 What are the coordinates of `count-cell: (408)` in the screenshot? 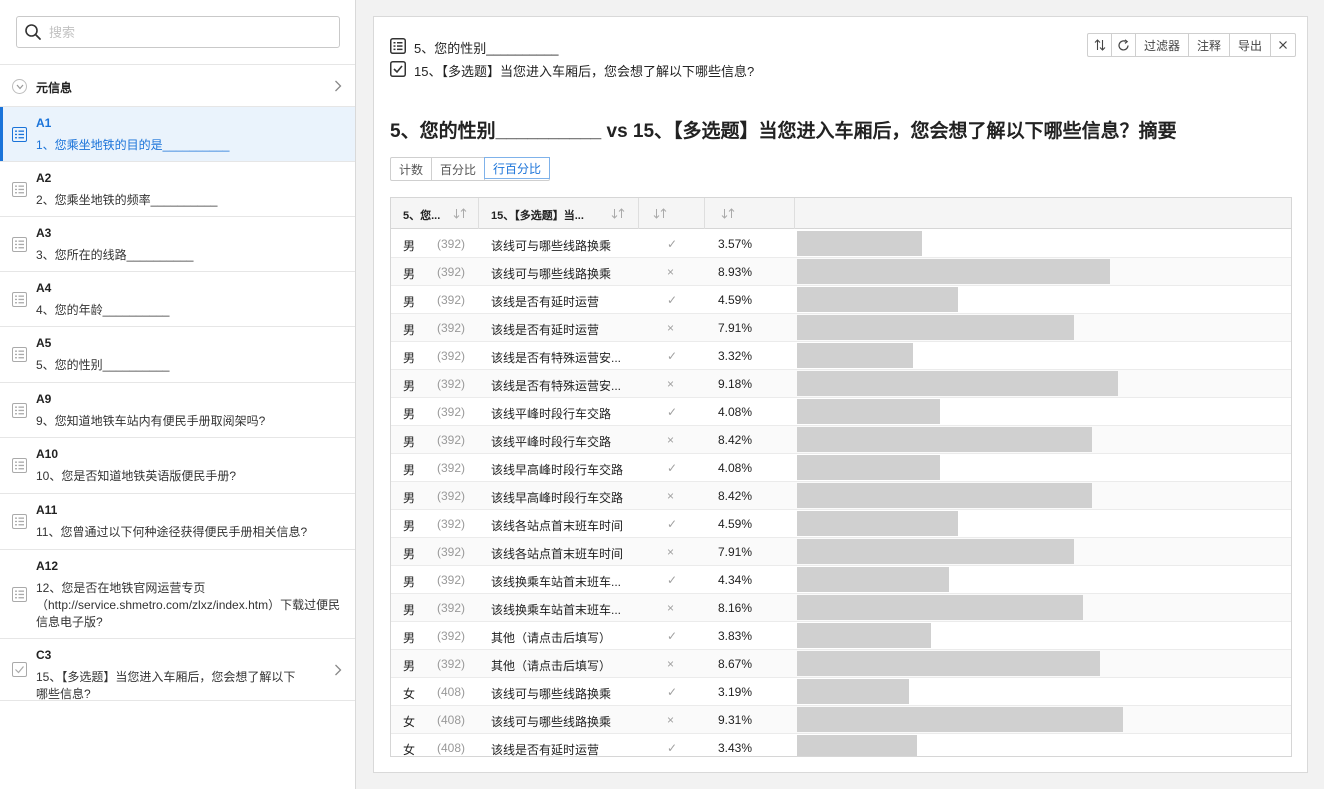 It's located at (451, 748).